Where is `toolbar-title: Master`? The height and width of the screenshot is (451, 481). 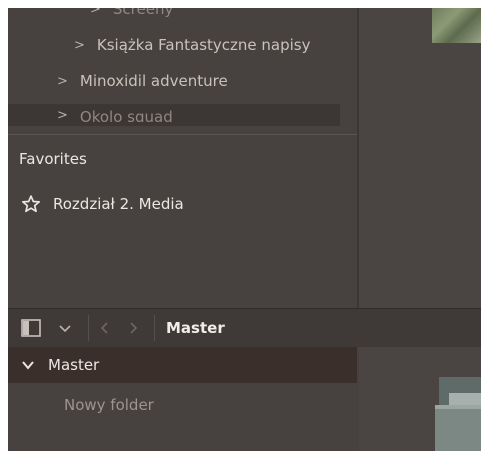 toolbar-title: Master is located at coordinates (195, 328).